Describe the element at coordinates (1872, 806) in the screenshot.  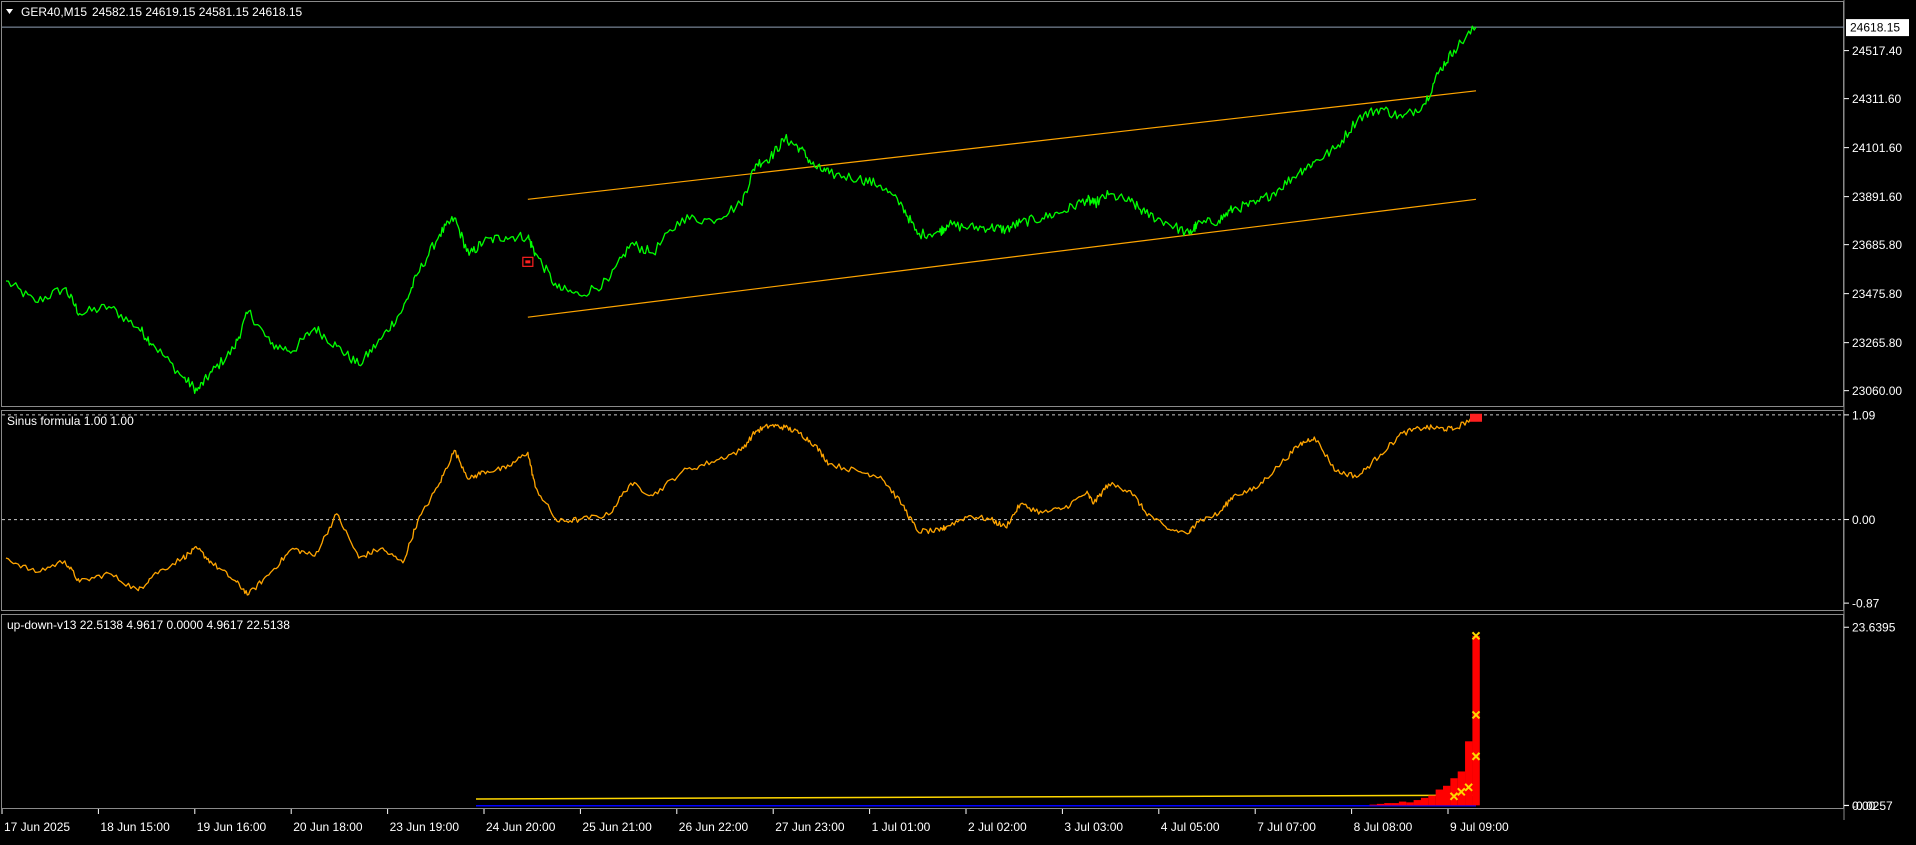
I see `updown-y-tick-label: -0.0257` at that location.